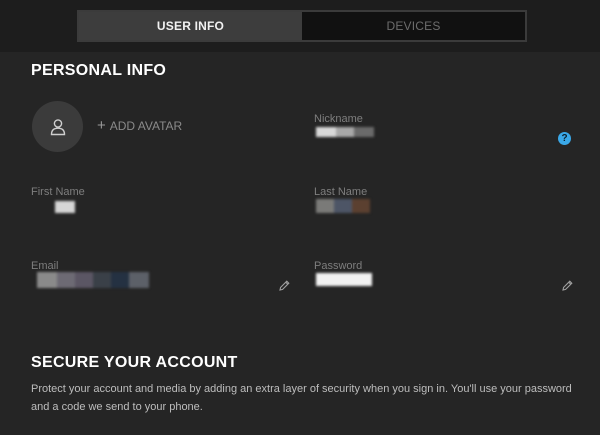 The image size is (600, 435). I want to click on password-field: Password, so click(338, 266).